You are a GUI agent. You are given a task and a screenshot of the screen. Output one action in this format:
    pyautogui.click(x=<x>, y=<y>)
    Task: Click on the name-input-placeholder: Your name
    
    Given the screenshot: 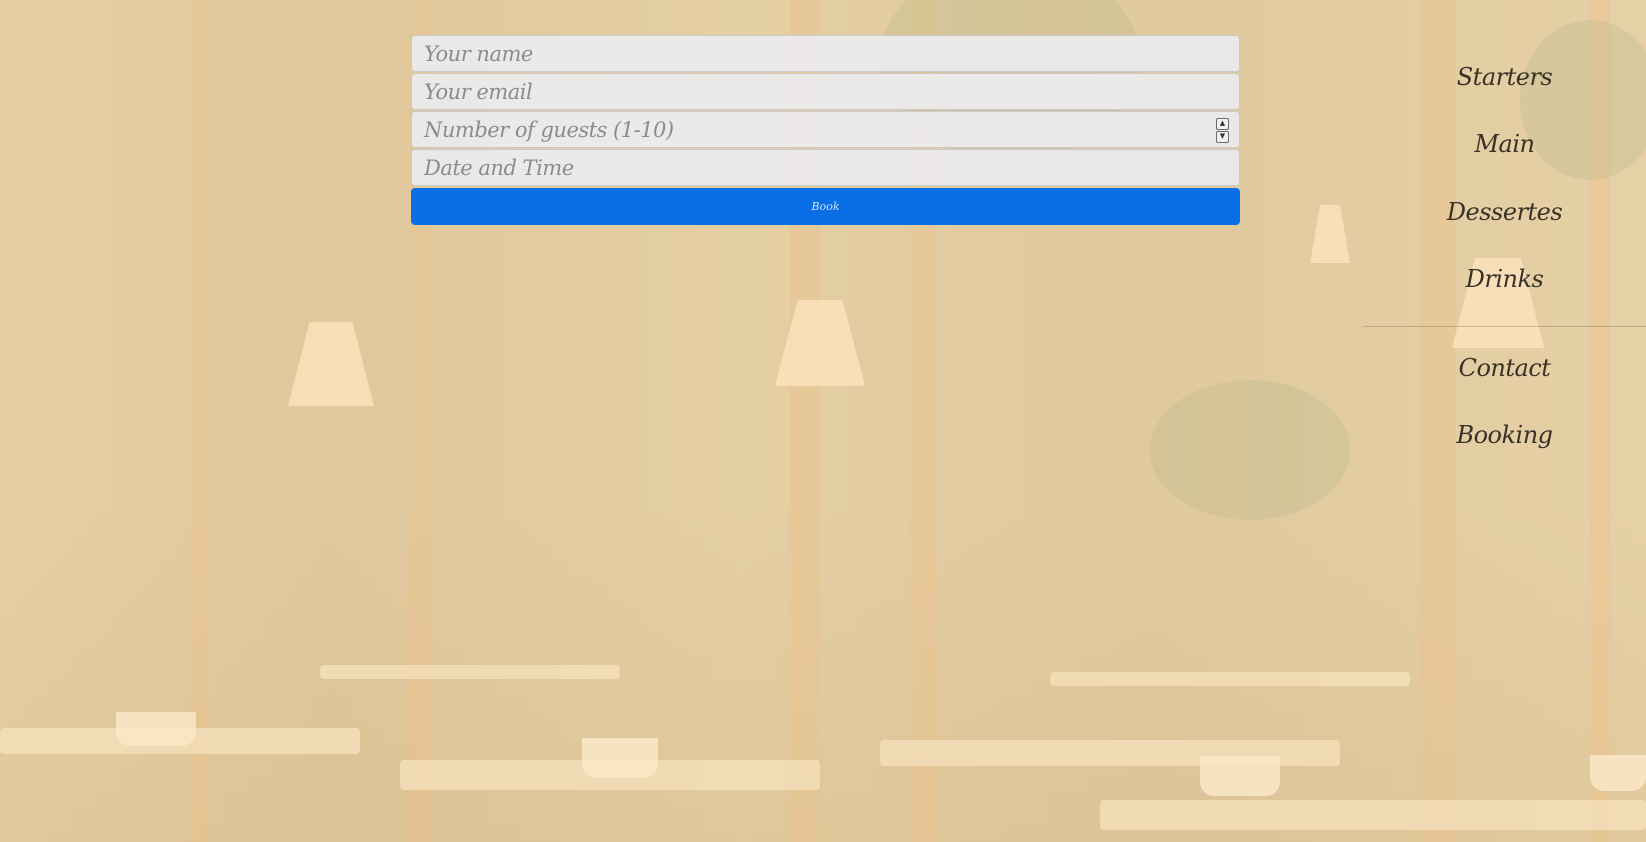 What is the action you would take?
    pyautogui.click(x=478, y=53)
    